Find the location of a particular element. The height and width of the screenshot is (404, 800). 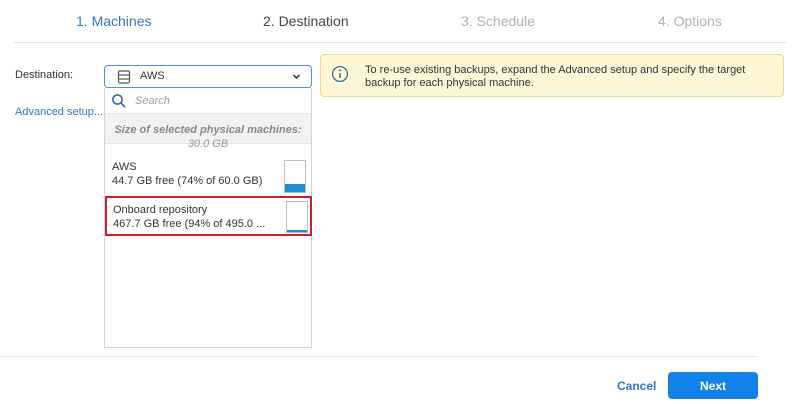

step-machines: 1. Machines is located at coordinates (113, 21).